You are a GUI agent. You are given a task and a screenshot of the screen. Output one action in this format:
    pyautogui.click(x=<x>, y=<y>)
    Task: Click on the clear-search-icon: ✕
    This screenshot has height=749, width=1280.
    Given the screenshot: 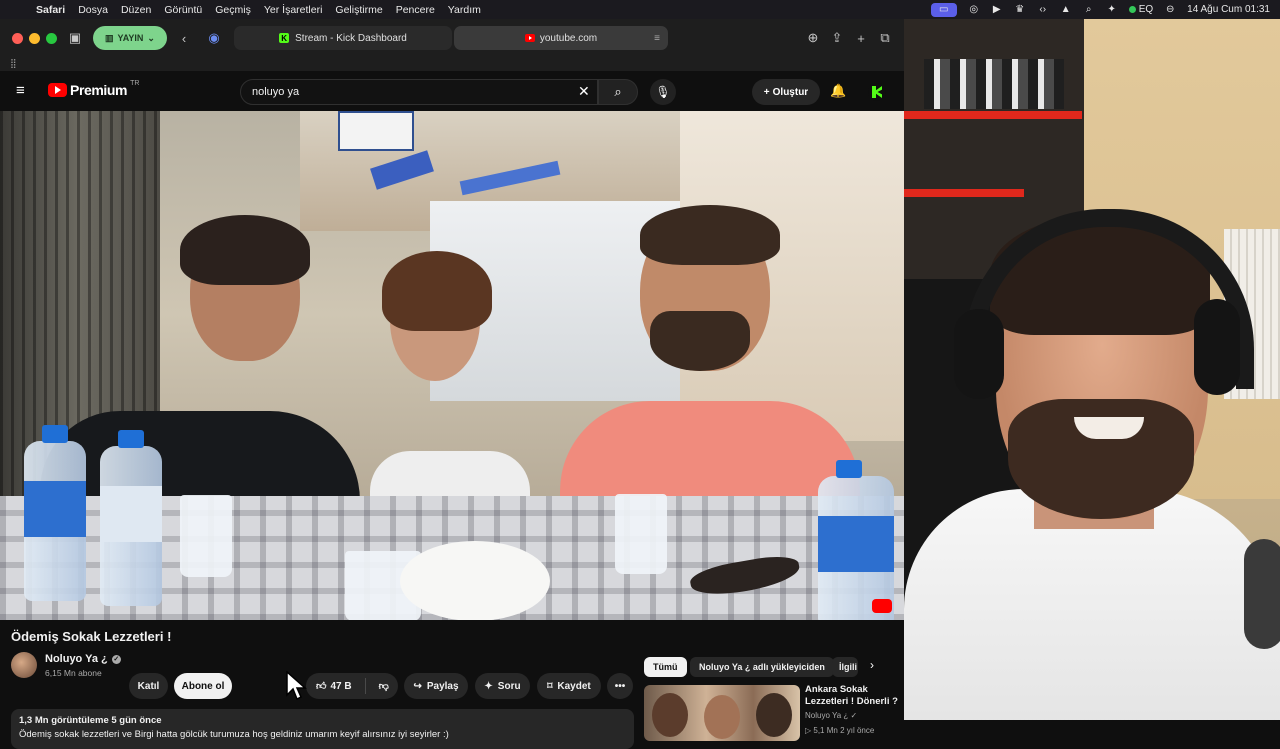 What is the action you would take?
    pyautogui.click(x=584, y=91)
    